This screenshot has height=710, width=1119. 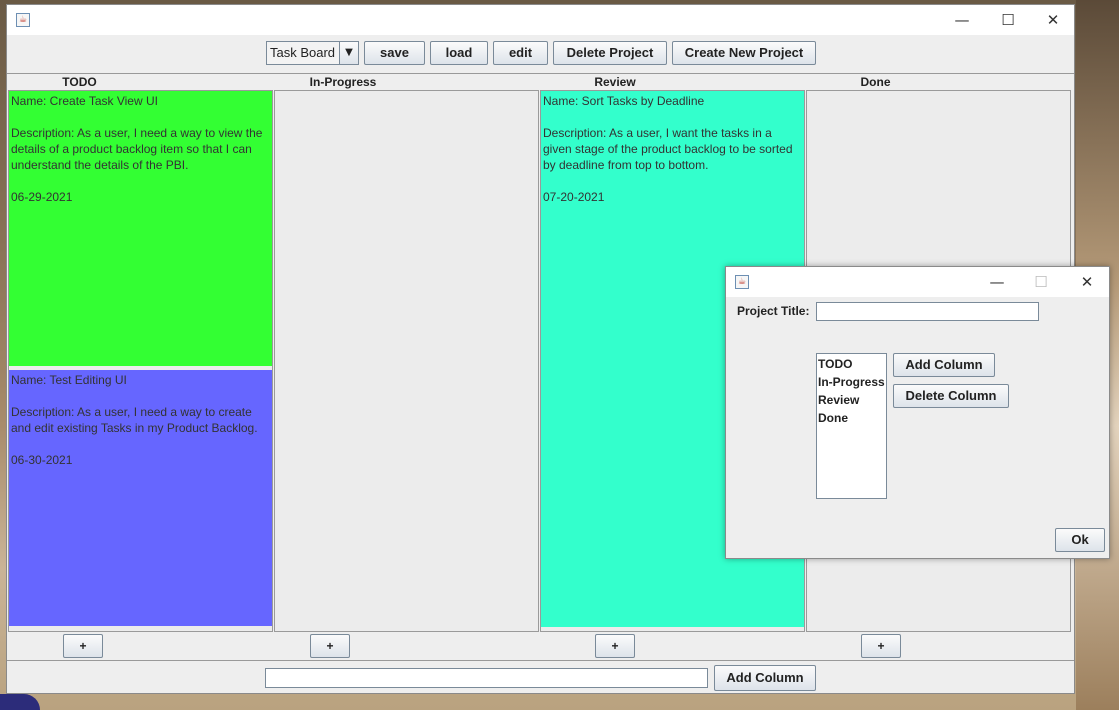 What do you see at coordinates (851, 400) in the screenshot?
I see `list-item: Review` at bounding box center [851, 400].